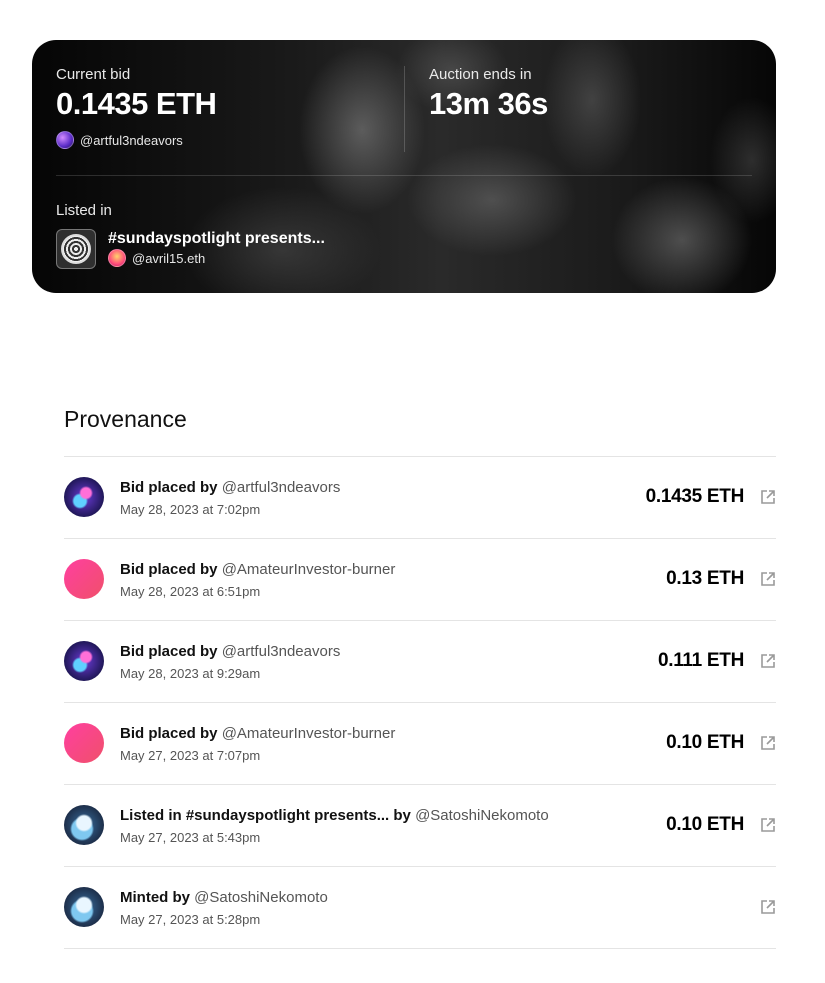  I want to click on row-amount: 0.111 ETH, so click(700, 660).